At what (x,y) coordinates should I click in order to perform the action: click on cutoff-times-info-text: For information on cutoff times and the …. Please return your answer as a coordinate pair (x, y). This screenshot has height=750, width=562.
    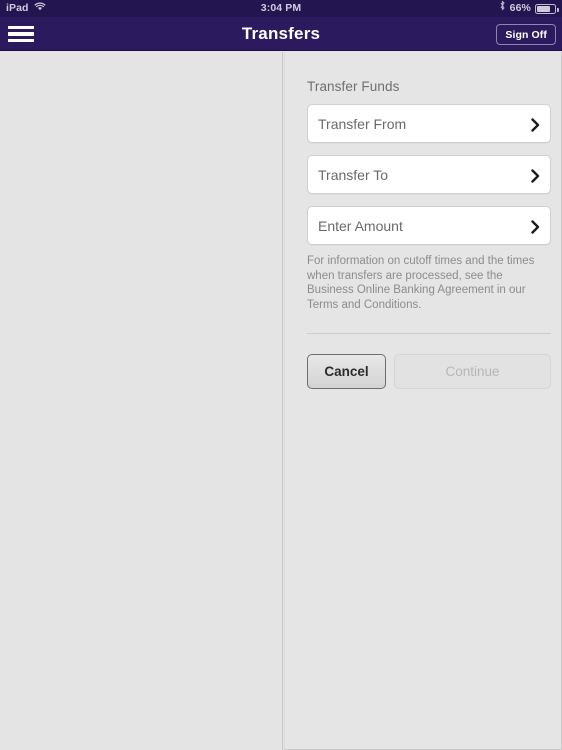
    Looking at the image, I should click on (421, 283).